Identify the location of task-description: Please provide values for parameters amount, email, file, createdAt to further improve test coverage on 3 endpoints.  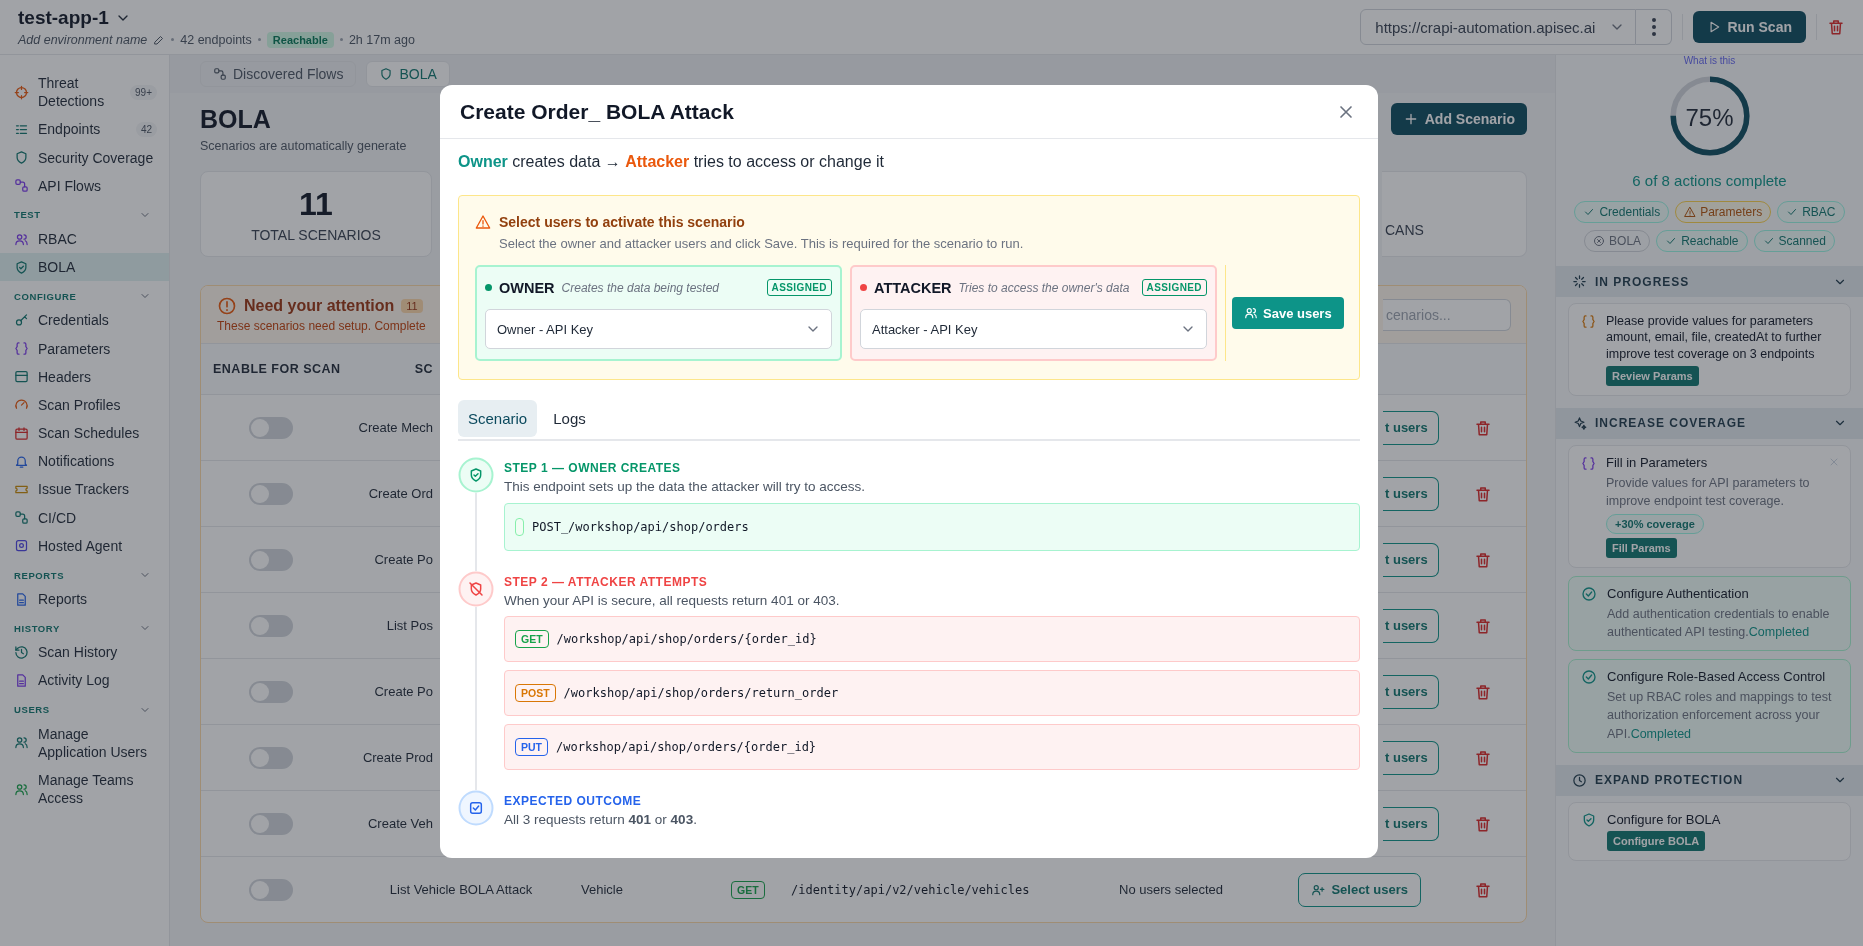
(1714, 337).